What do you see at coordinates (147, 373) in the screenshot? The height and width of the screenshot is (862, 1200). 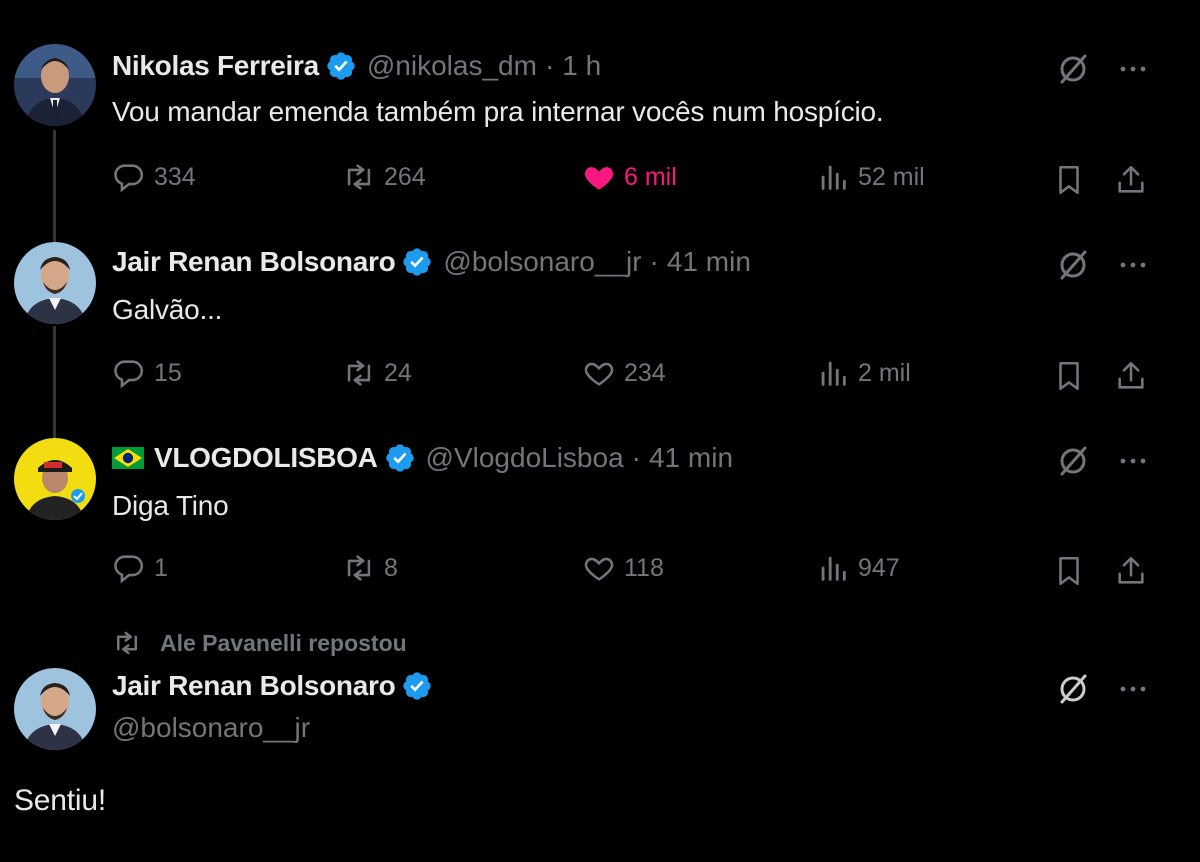 I see `reply-button: 15` at bounding box center [147, 373].